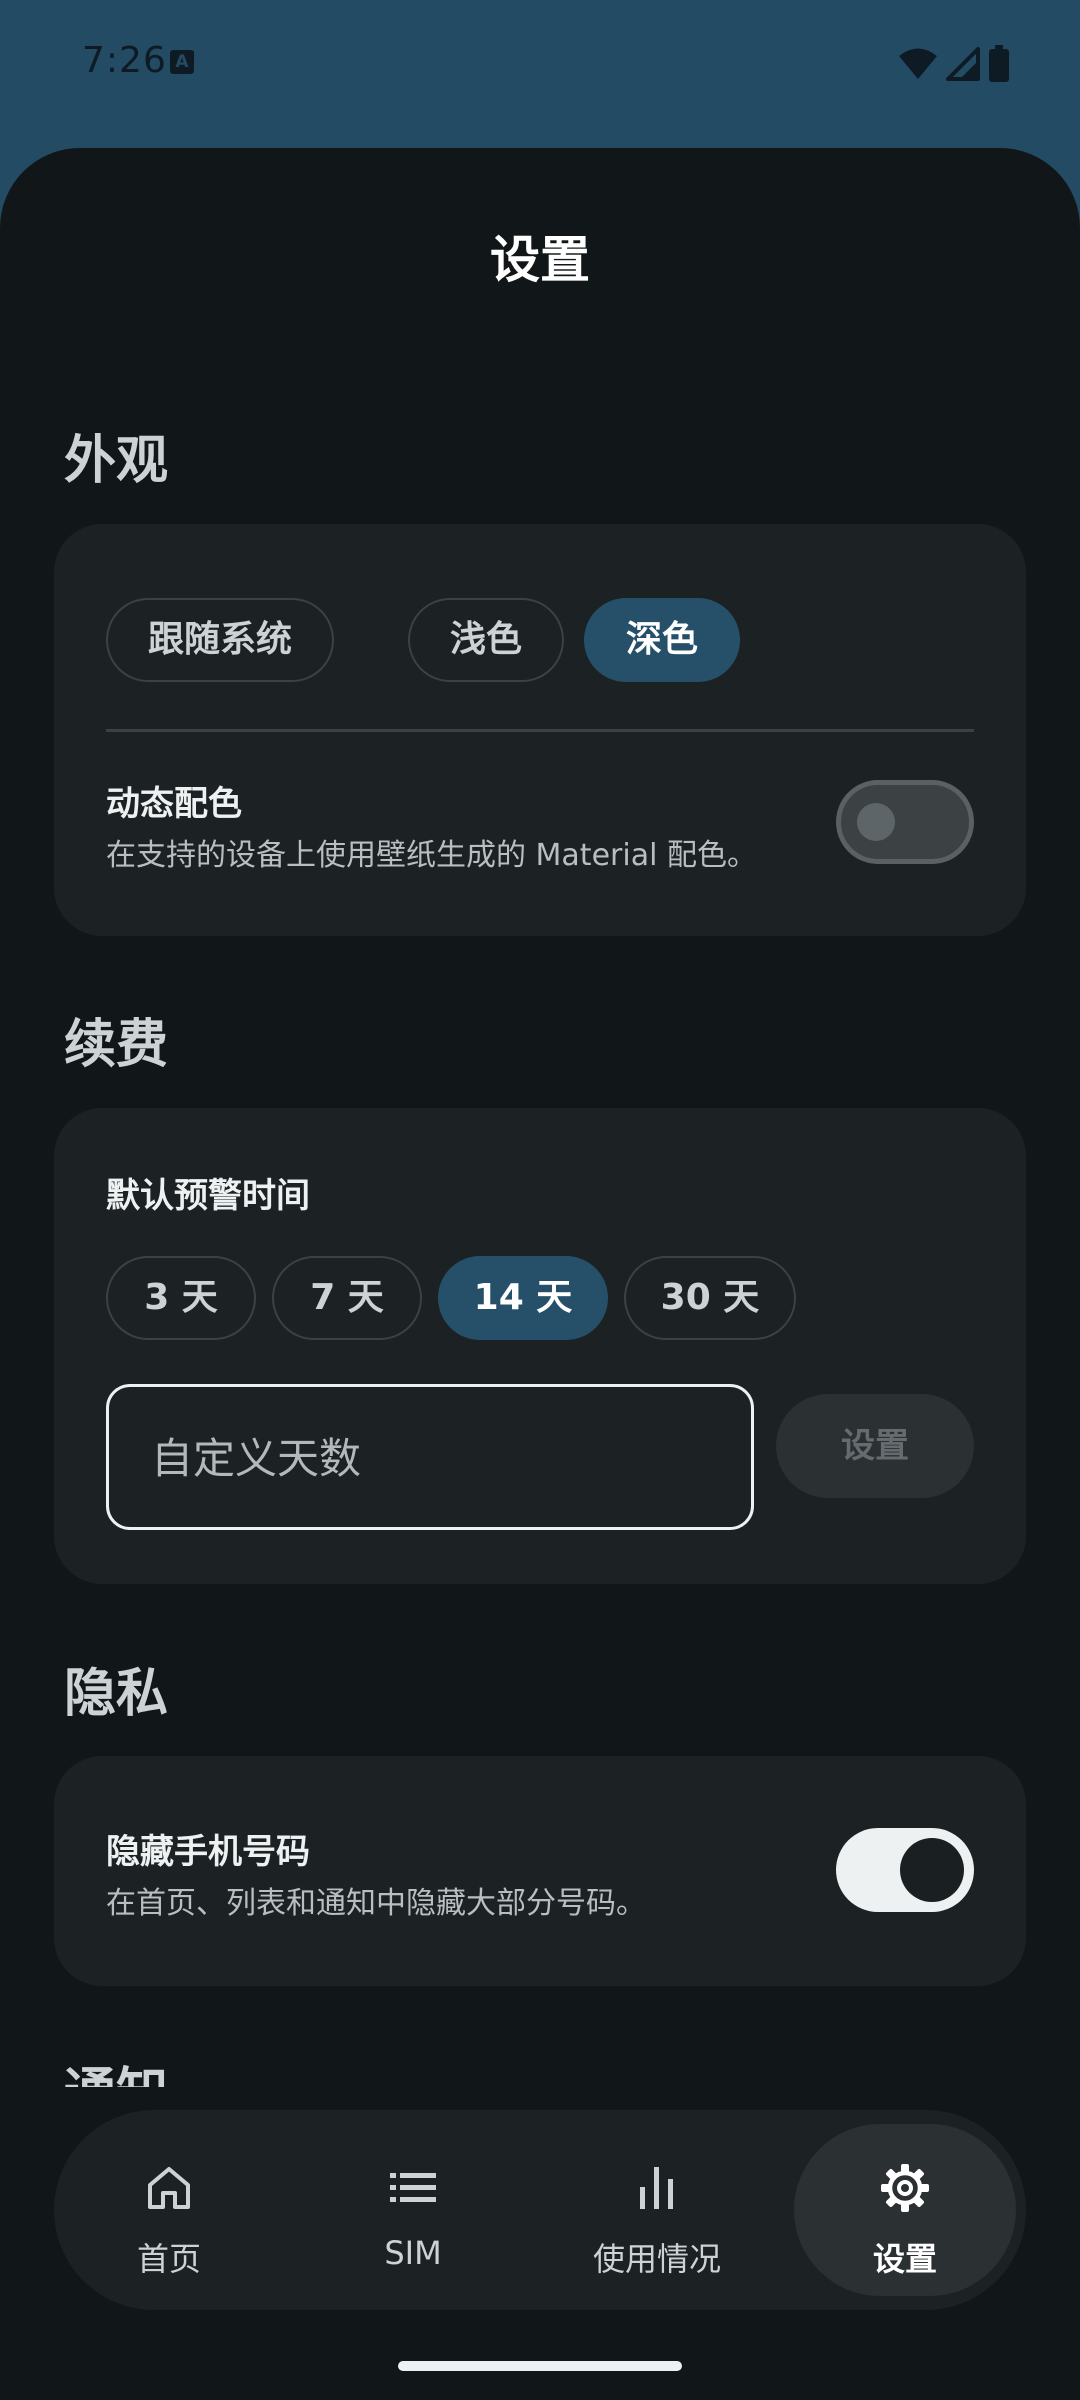 The width and height of the screenshot is (1080, 2400). Describe the element at coordinates (116, 1694) in the screenshot. I see `section-title-privacy: 隐私` at that location.